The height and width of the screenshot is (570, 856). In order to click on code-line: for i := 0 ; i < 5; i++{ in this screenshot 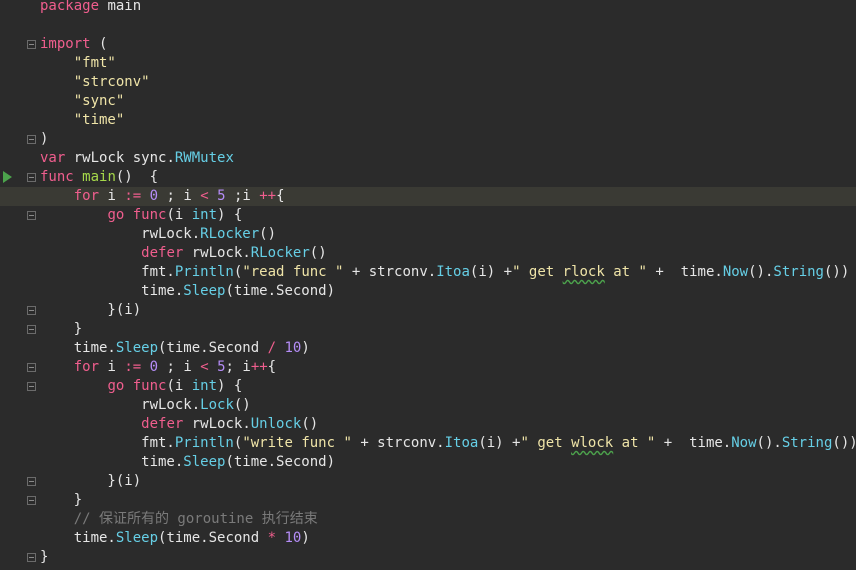, I will do `click(448, 367)`.